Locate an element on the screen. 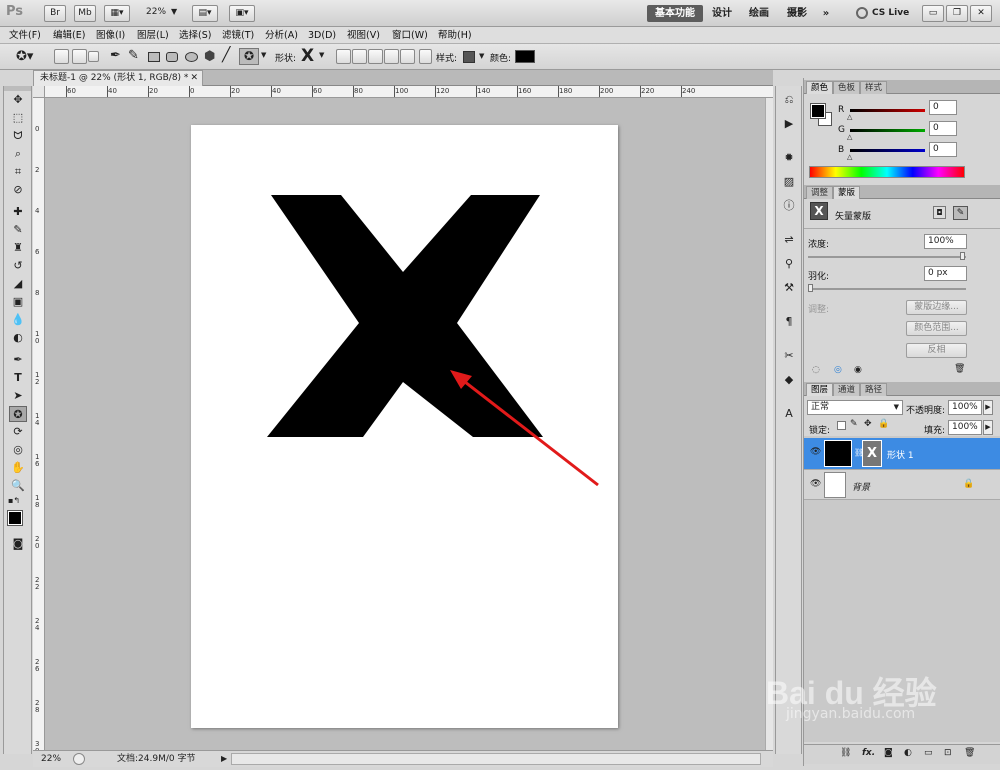 This screenshot has width=1000, height=770. type-tool-icon: T is located at coordinates (18, 378).